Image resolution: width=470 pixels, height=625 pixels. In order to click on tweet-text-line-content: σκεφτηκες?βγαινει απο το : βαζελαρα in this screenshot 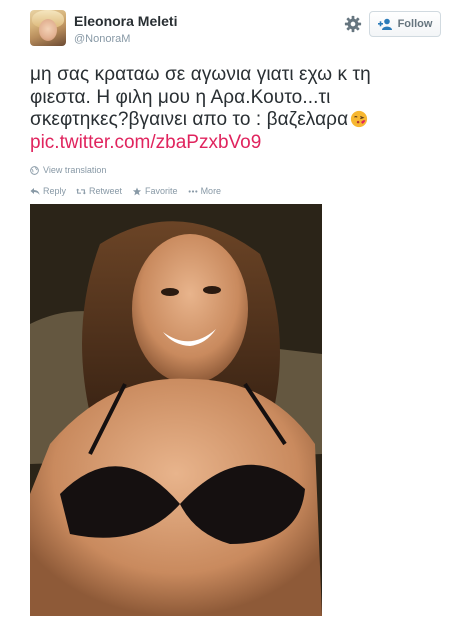, I will do `click(189, 119)`.